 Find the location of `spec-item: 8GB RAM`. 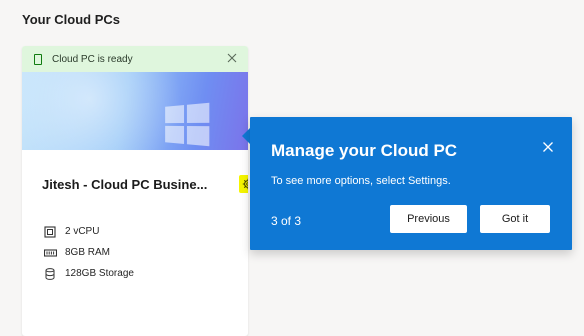

spec-item: 8GB RAM is located at coordinates (88, 252).